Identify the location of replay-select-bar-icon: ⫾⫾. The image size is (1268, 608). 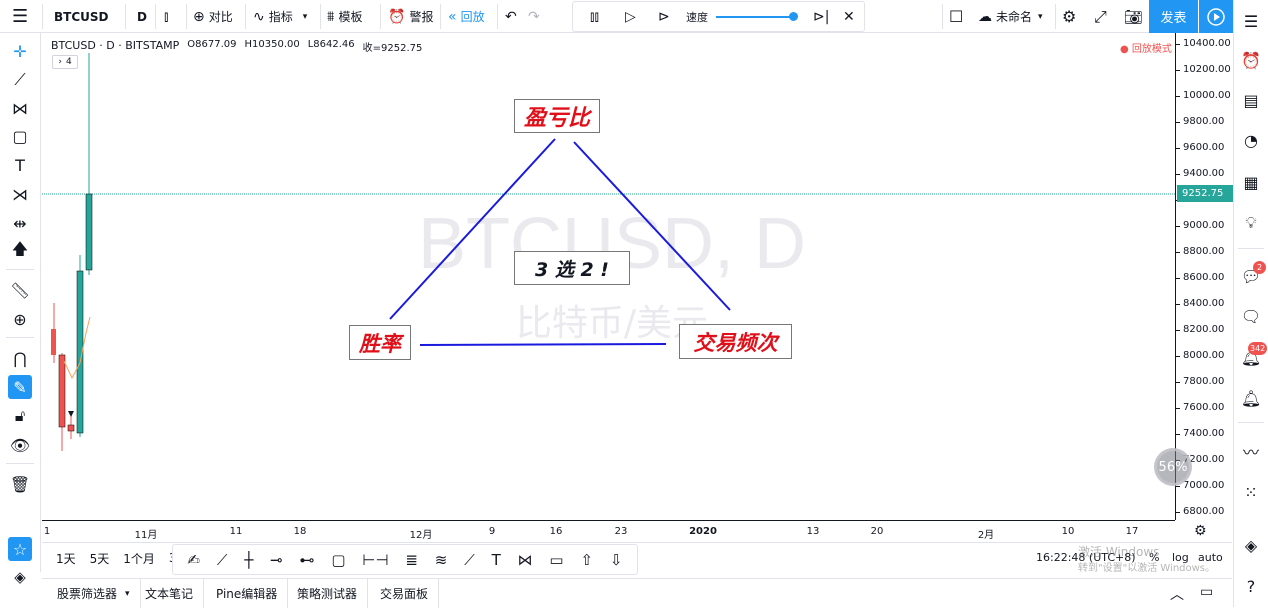
(596, 16).